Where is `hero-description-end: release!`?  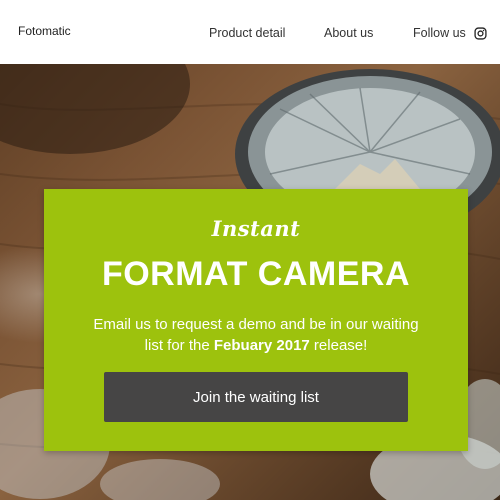 hero-description-end: release! is located at coordinates (338, 345).